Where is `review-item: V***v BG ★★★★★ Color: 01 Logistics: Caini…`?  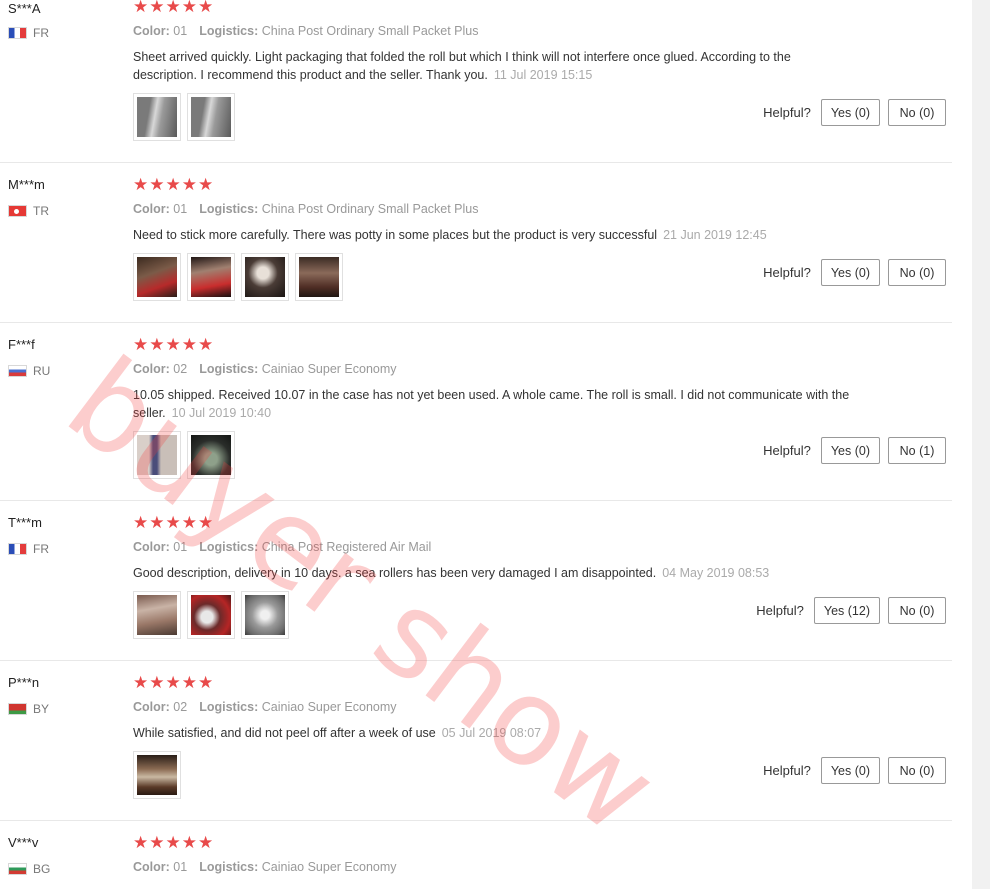
review-item: V***v BG ★★★★★ Color: 01 Logistics: Caini… is located at coordinates (476, 854).